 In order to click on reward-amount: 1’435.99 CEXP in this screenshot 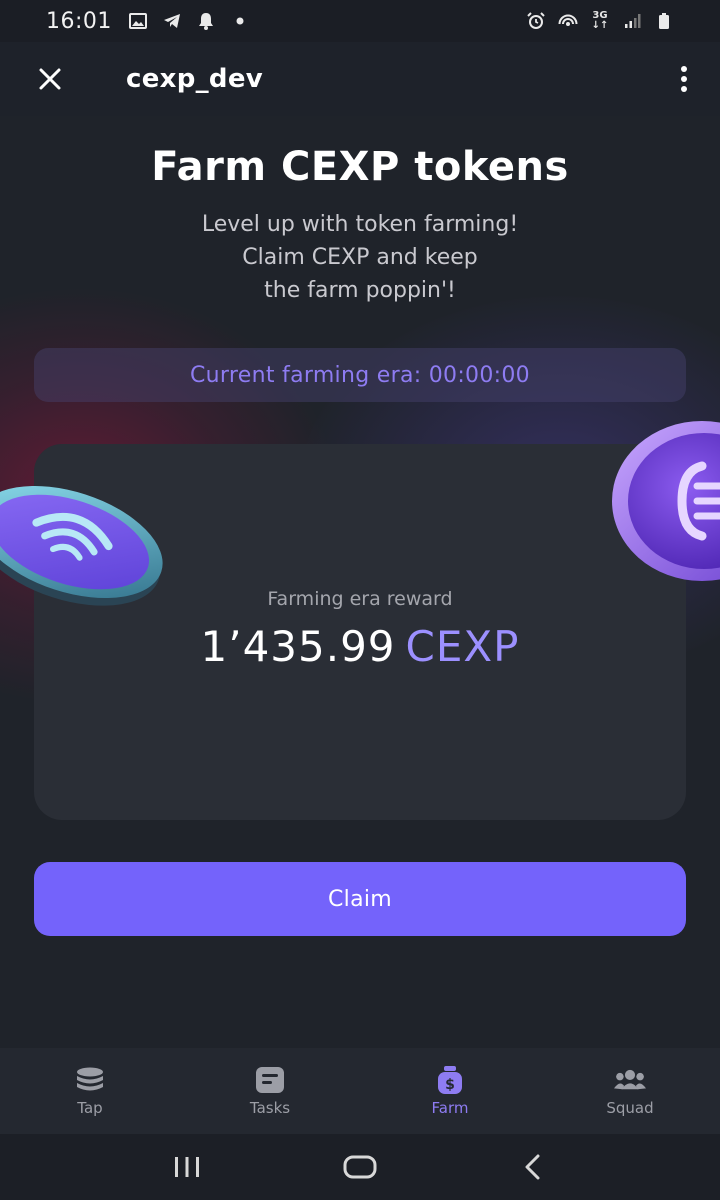, I will do `click(360, 646)`.